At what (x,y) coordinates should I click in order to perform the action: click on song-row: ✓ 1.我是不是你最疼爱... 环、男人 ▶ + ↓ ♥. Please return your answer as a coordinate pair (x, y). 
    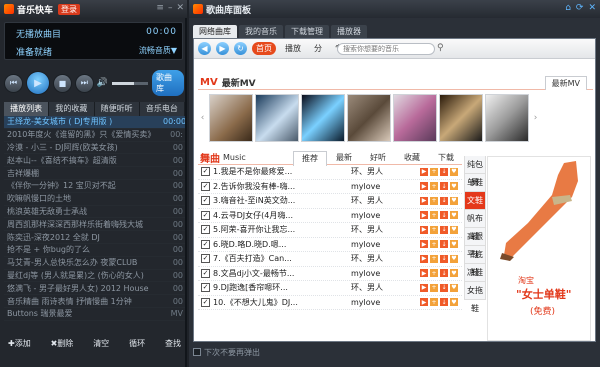
    Looking at the image, I should click on (330, 172).